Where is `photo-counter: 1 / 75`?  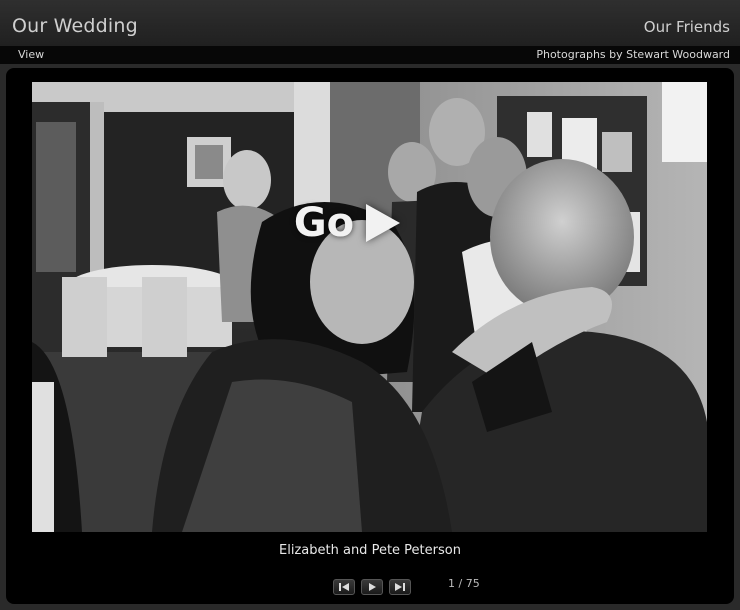 photo-counter: 1 / 75 is located at coordinates (464, 583).